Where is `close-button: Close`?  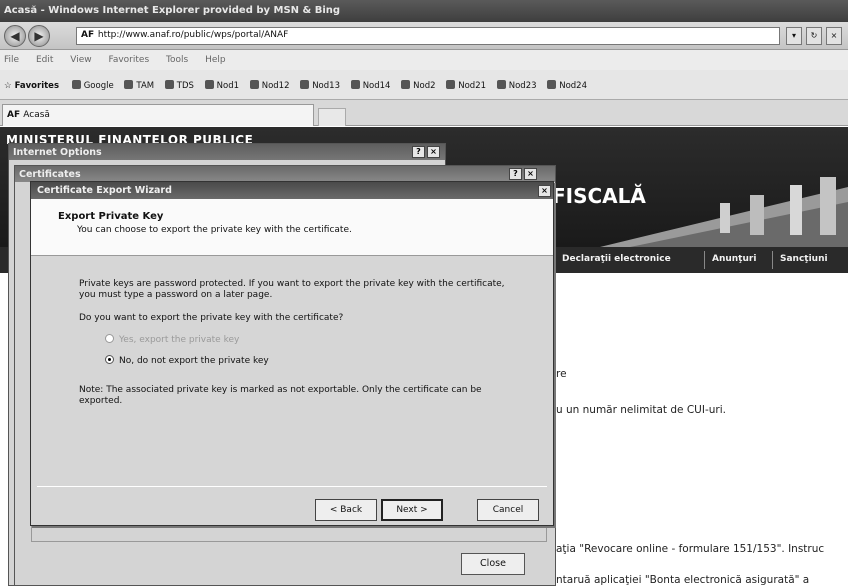 close-button: Close is located at coordinates (493, 564).